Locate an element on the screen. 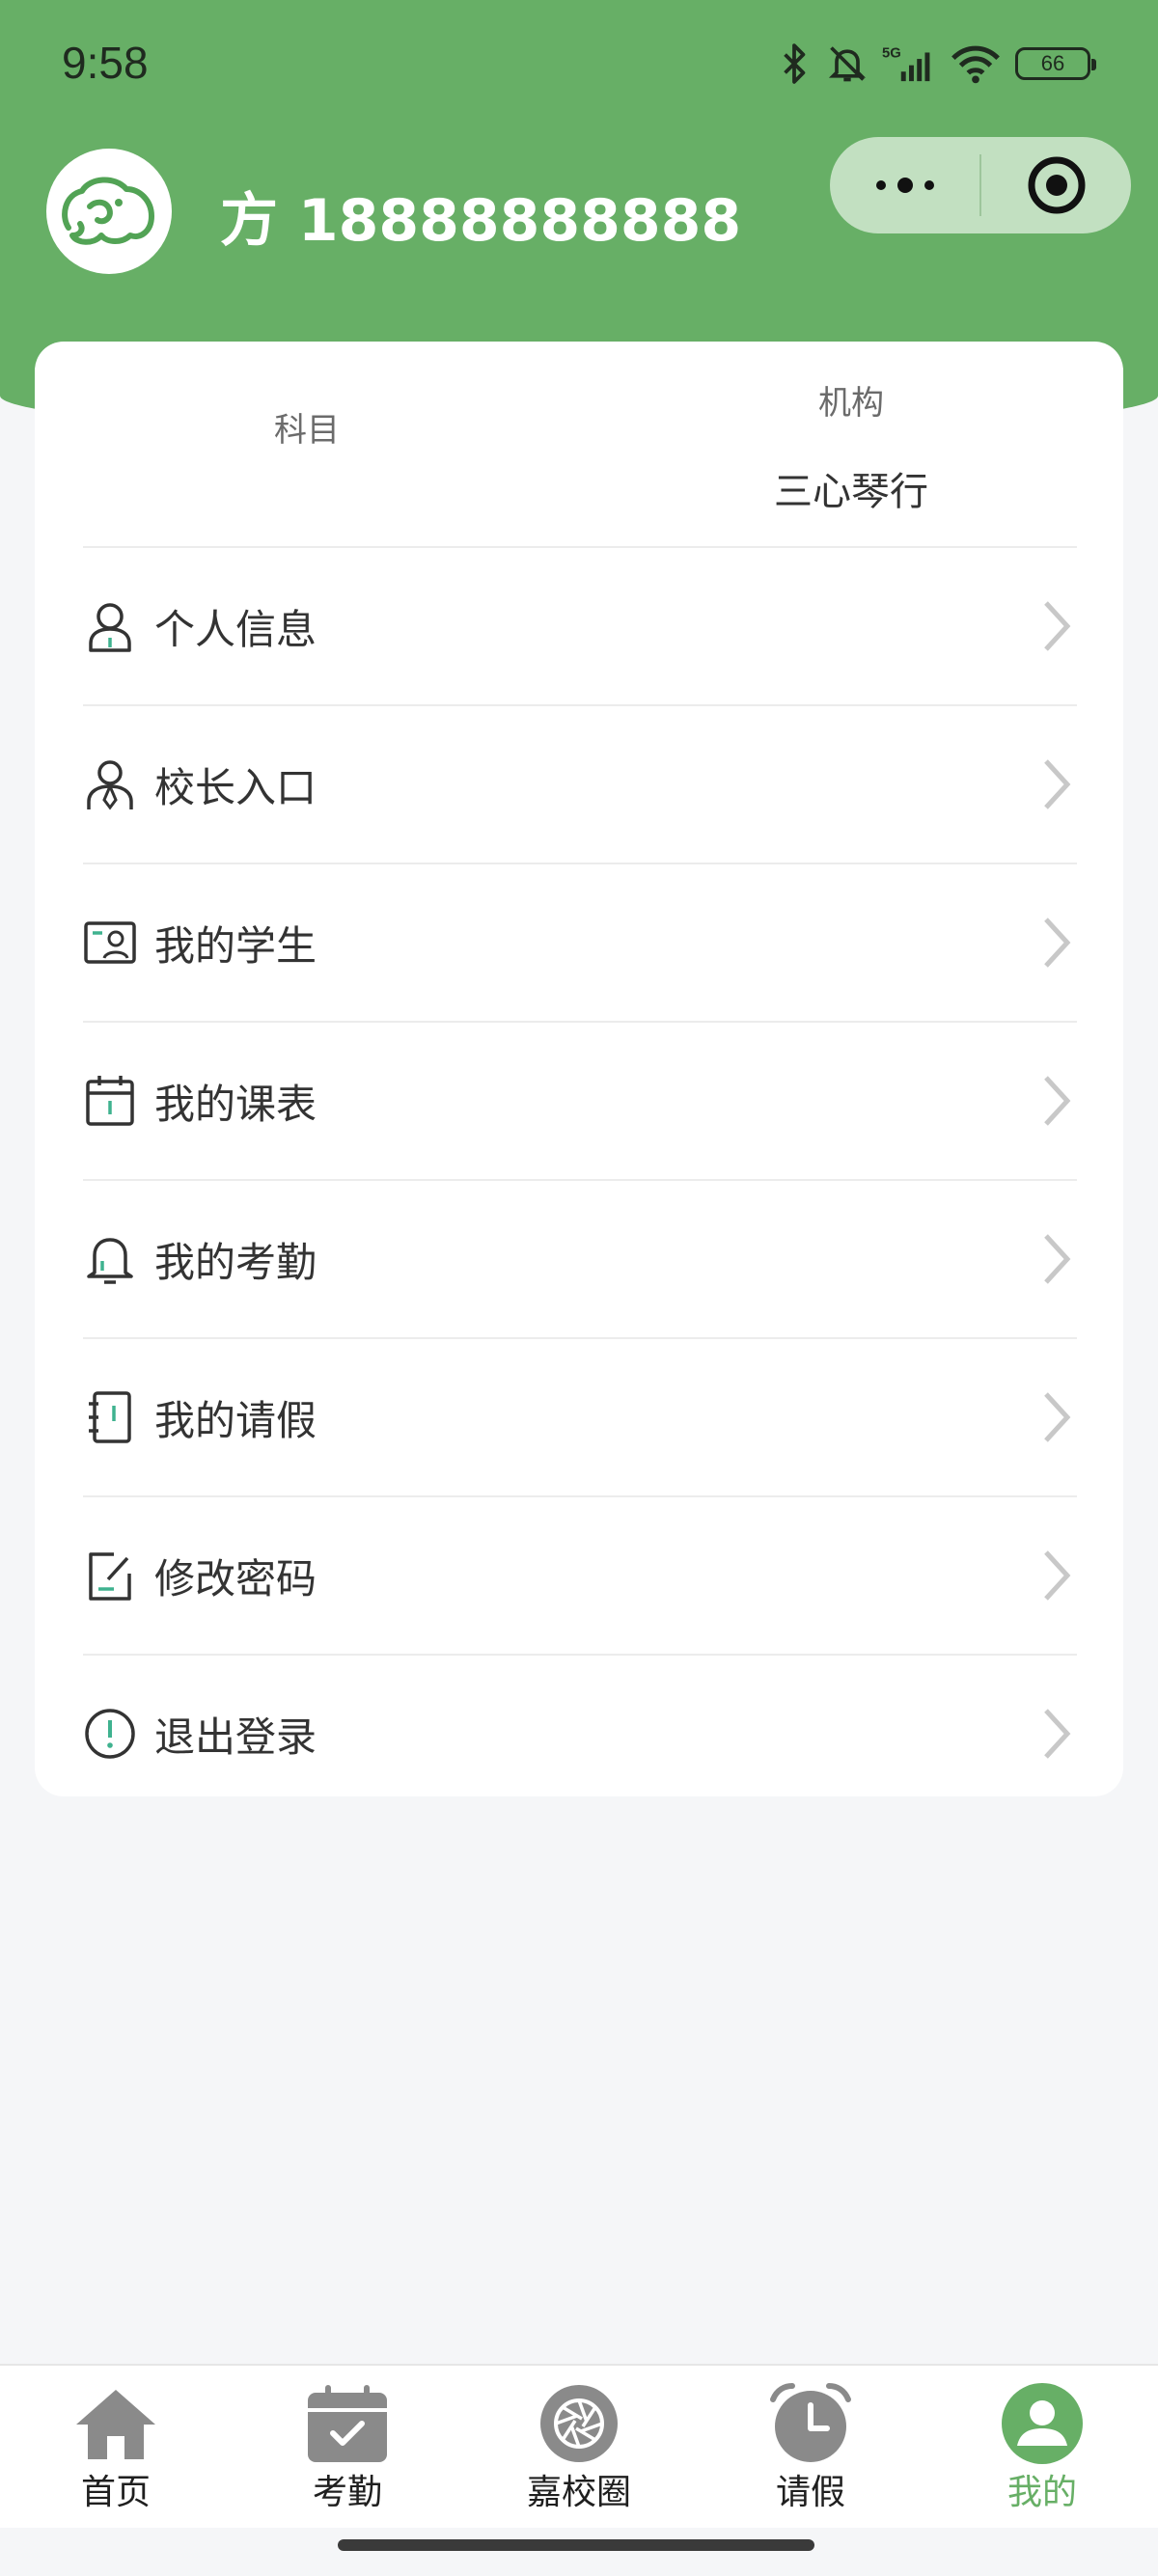 The width and height of the screenshot is (1158, 2576). user-name: 方 18888888888 is located at coordinates (481, 221).